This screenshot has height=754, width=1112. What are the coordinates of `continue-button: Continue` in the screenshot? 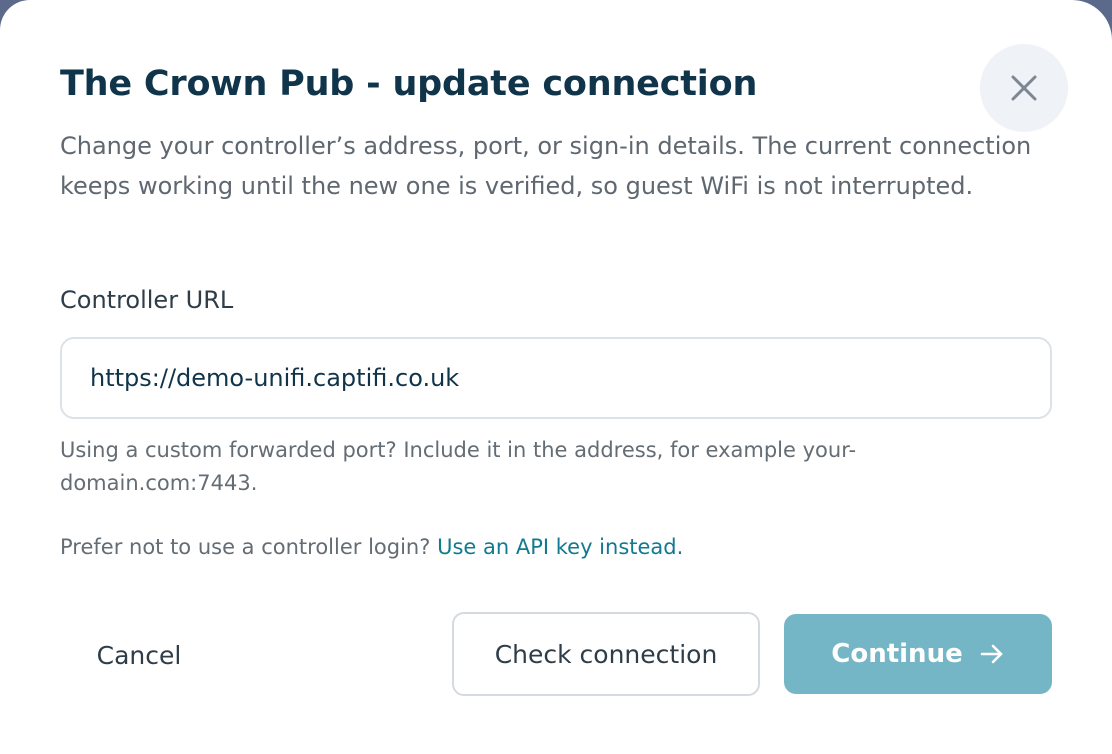 It's located at (918, 654).